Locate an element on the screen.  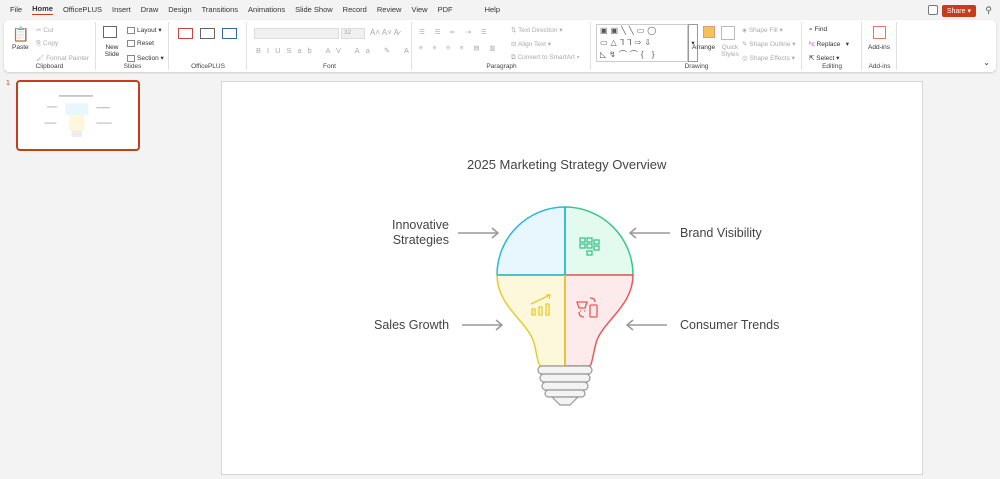
label-consumer-trends: Consumer Trends is located at coordinates (729, 325).